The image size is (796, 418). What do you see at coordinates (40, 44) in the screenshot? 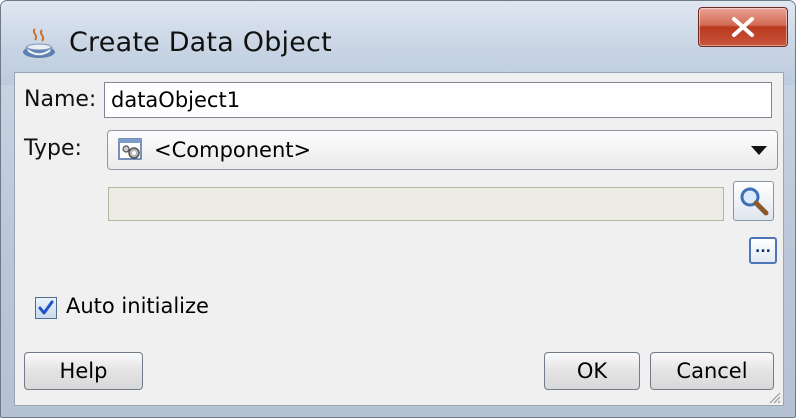
I see `coffee-cup-icon` at bounding box center [40, 44].